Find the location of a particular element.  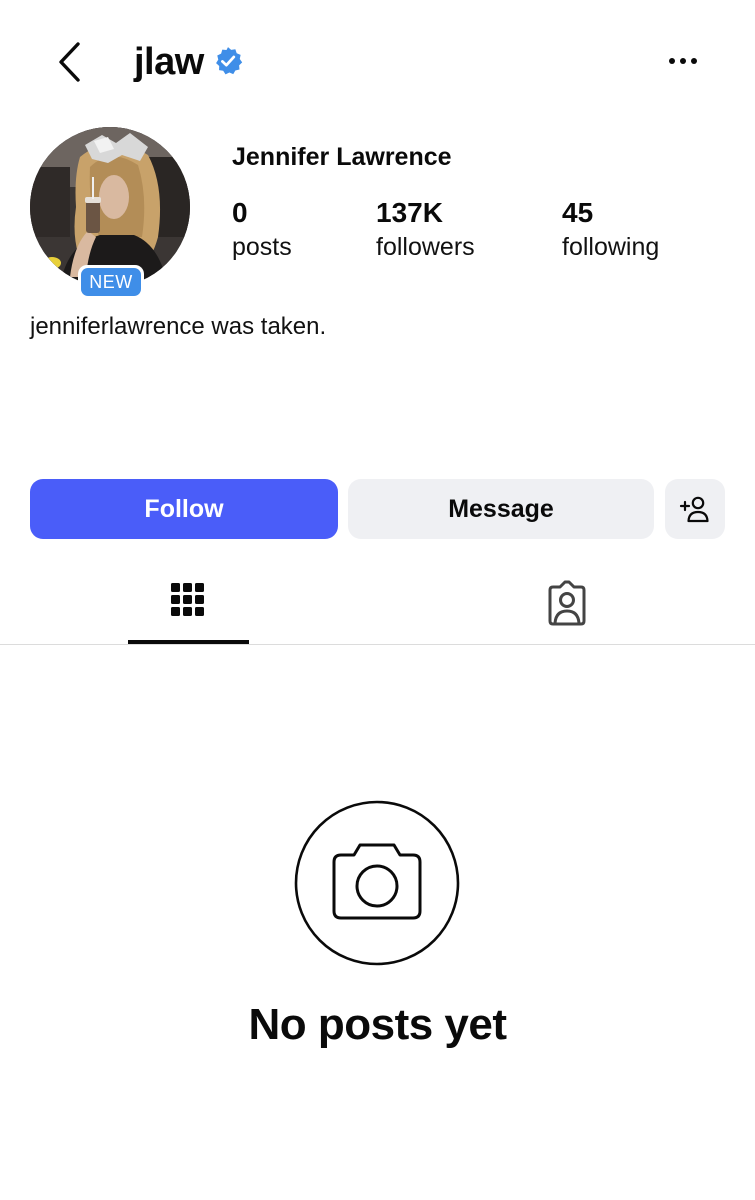

profile-photo is located at coordinates (110, 207).